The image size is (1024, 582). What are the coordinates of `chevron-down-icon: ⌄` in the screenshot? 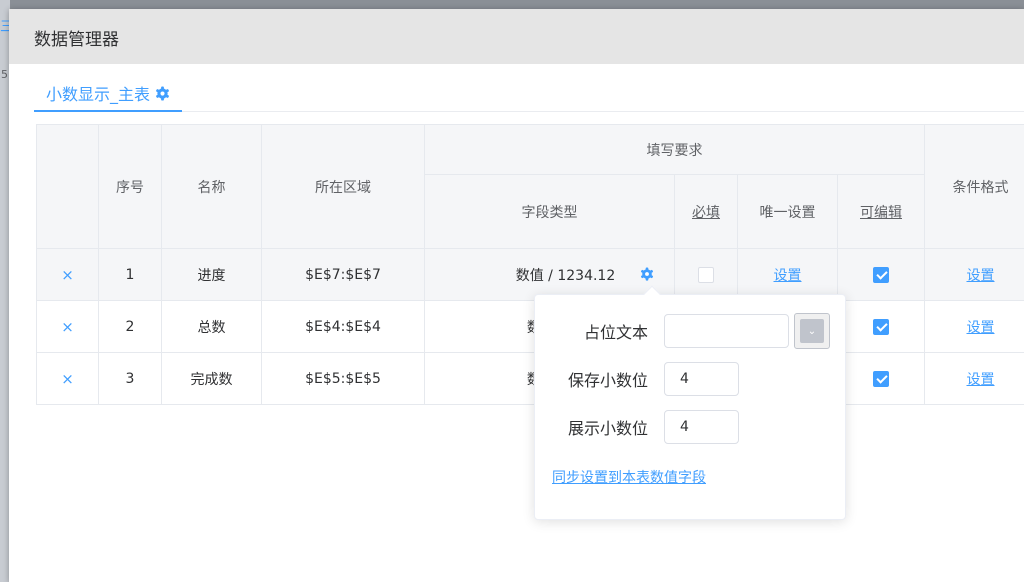 It's located at (812, 331).